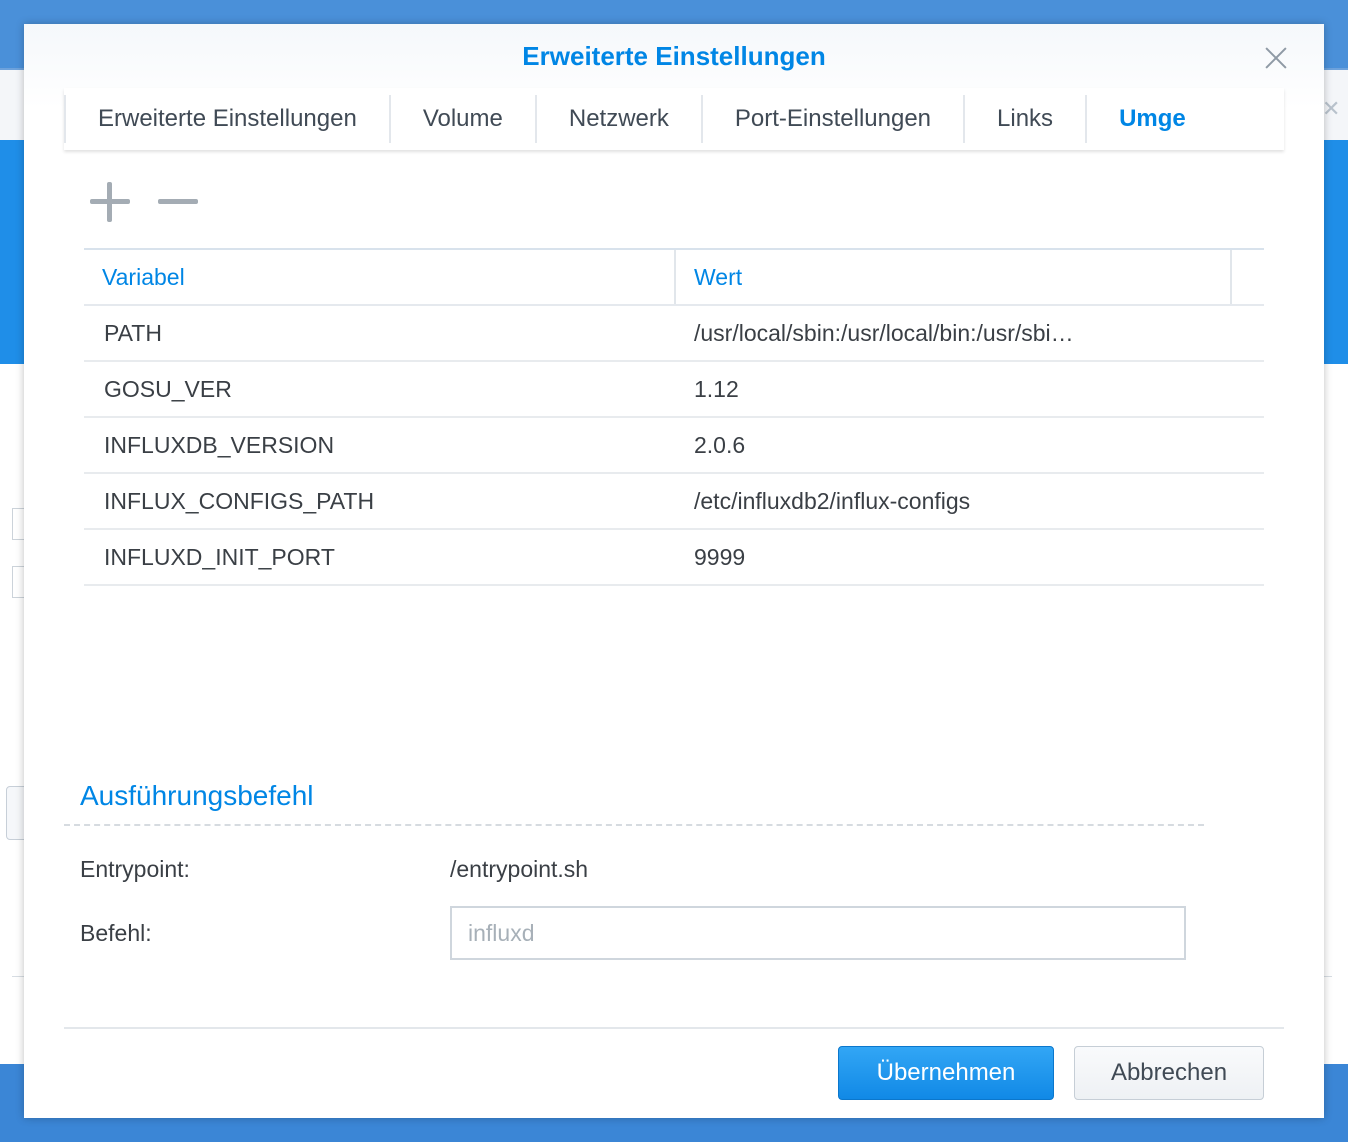 The image size is (1348, 1142). I want to click on value-cell: 9999, so click(720, 556).